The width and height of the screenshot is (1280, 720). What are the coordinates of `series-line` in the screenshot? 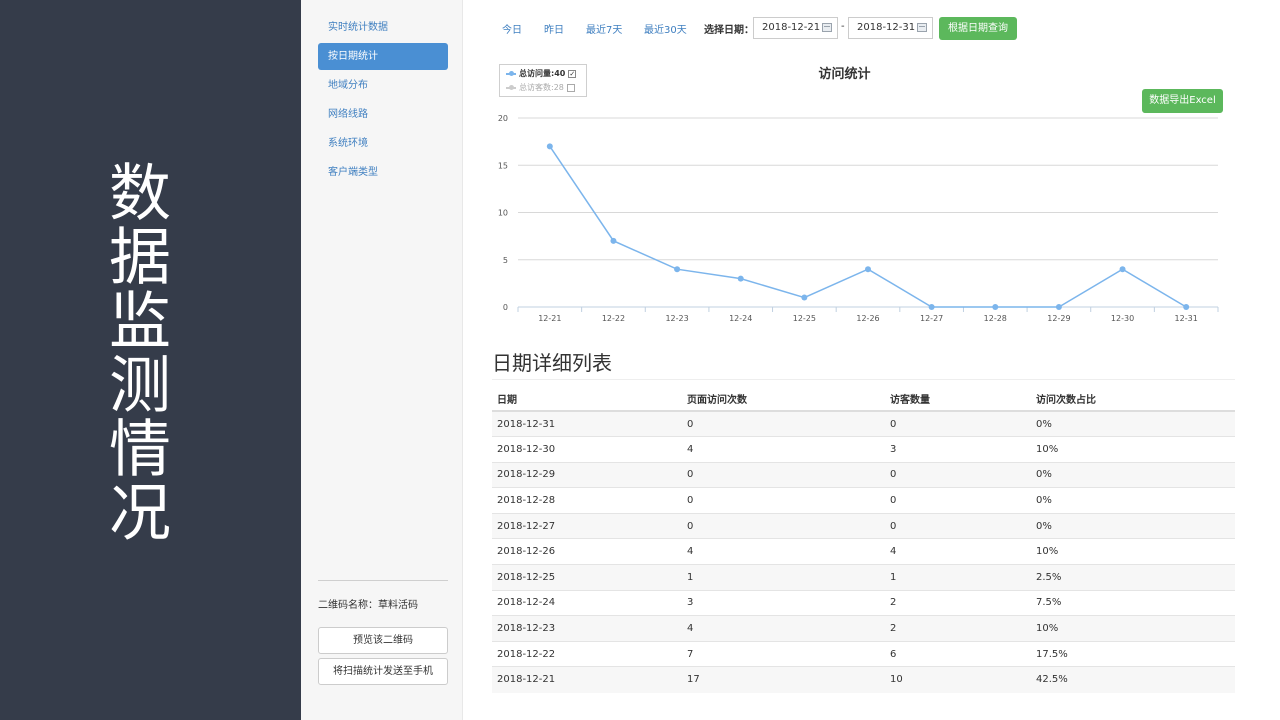 It's located at (868, 226).